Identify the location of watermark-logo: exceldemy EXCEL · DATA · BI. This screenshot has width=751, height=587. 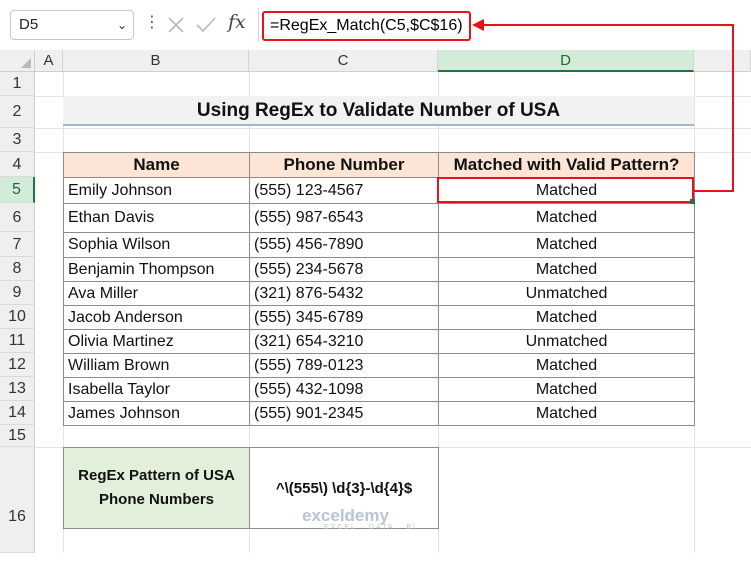
(359, 518).